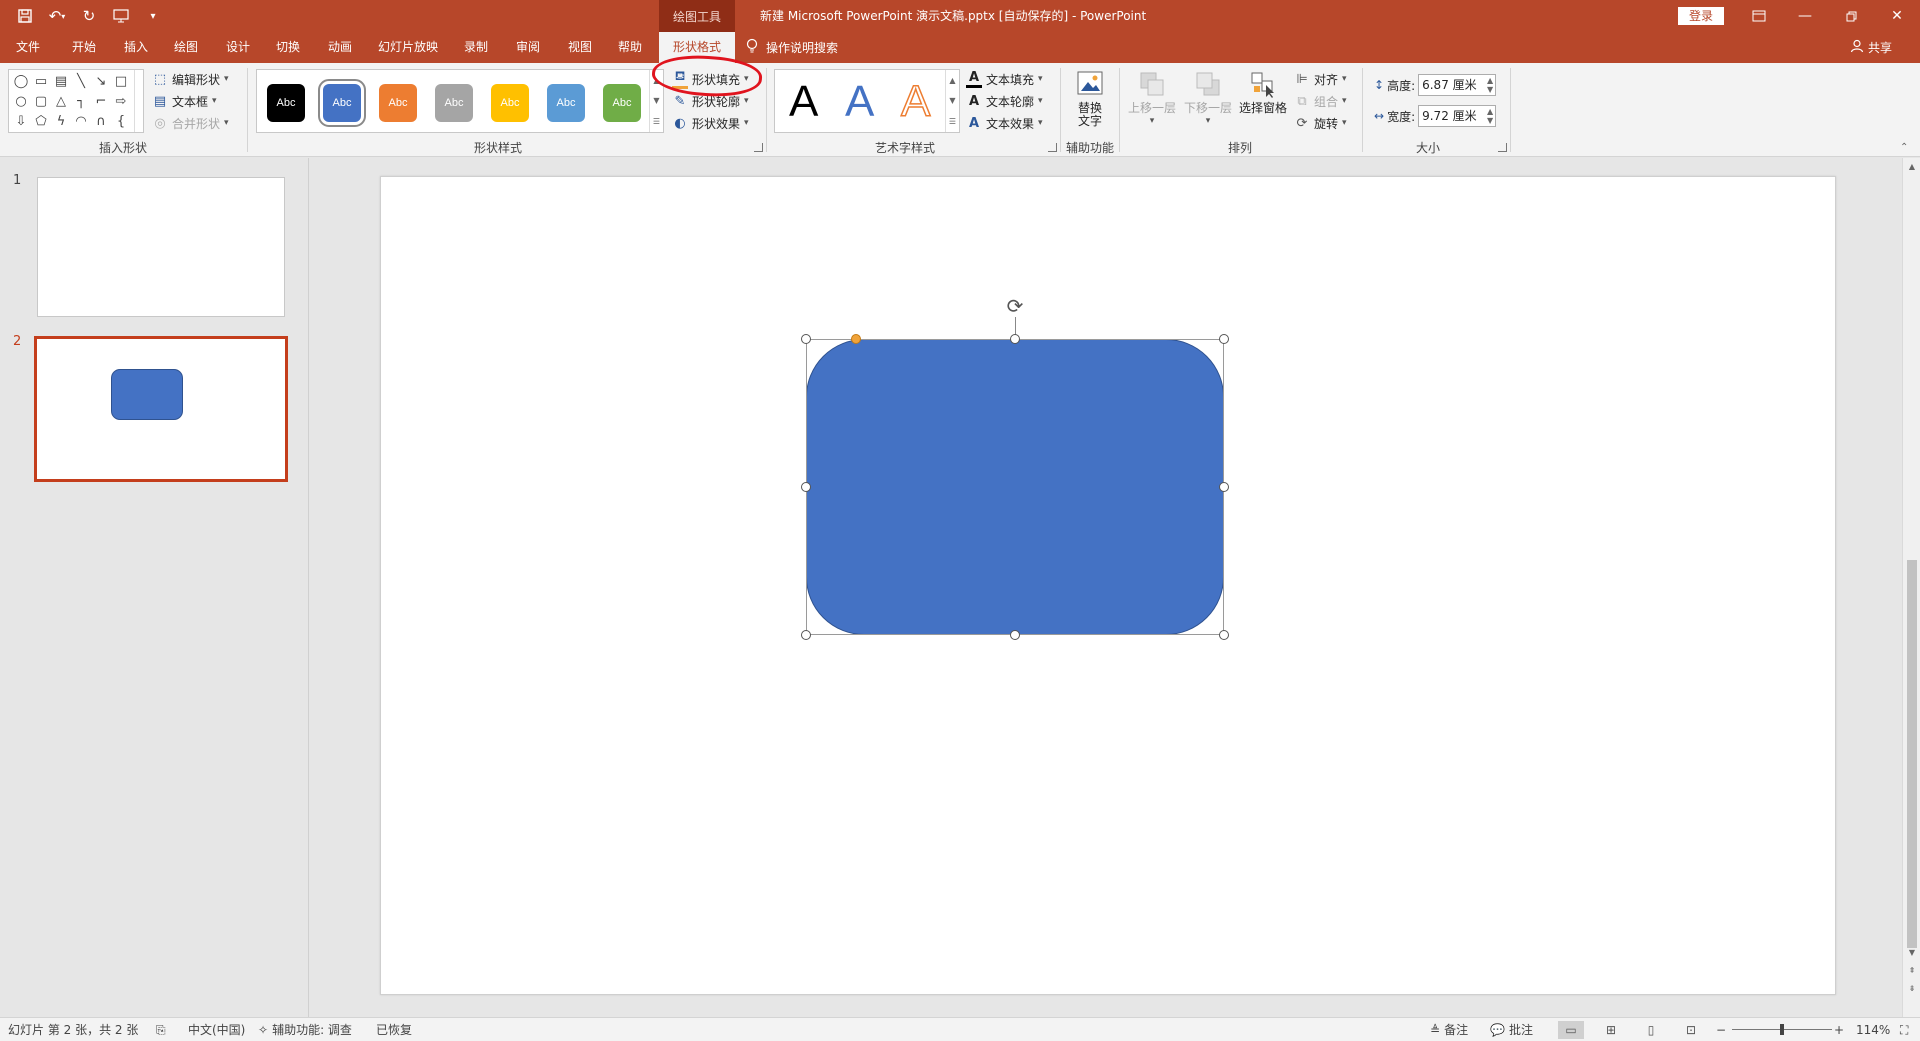  Describe the element at coordinates (1904, 1029) in the screenshot. I see `fit-to-window-icon: ⛶` at that location.